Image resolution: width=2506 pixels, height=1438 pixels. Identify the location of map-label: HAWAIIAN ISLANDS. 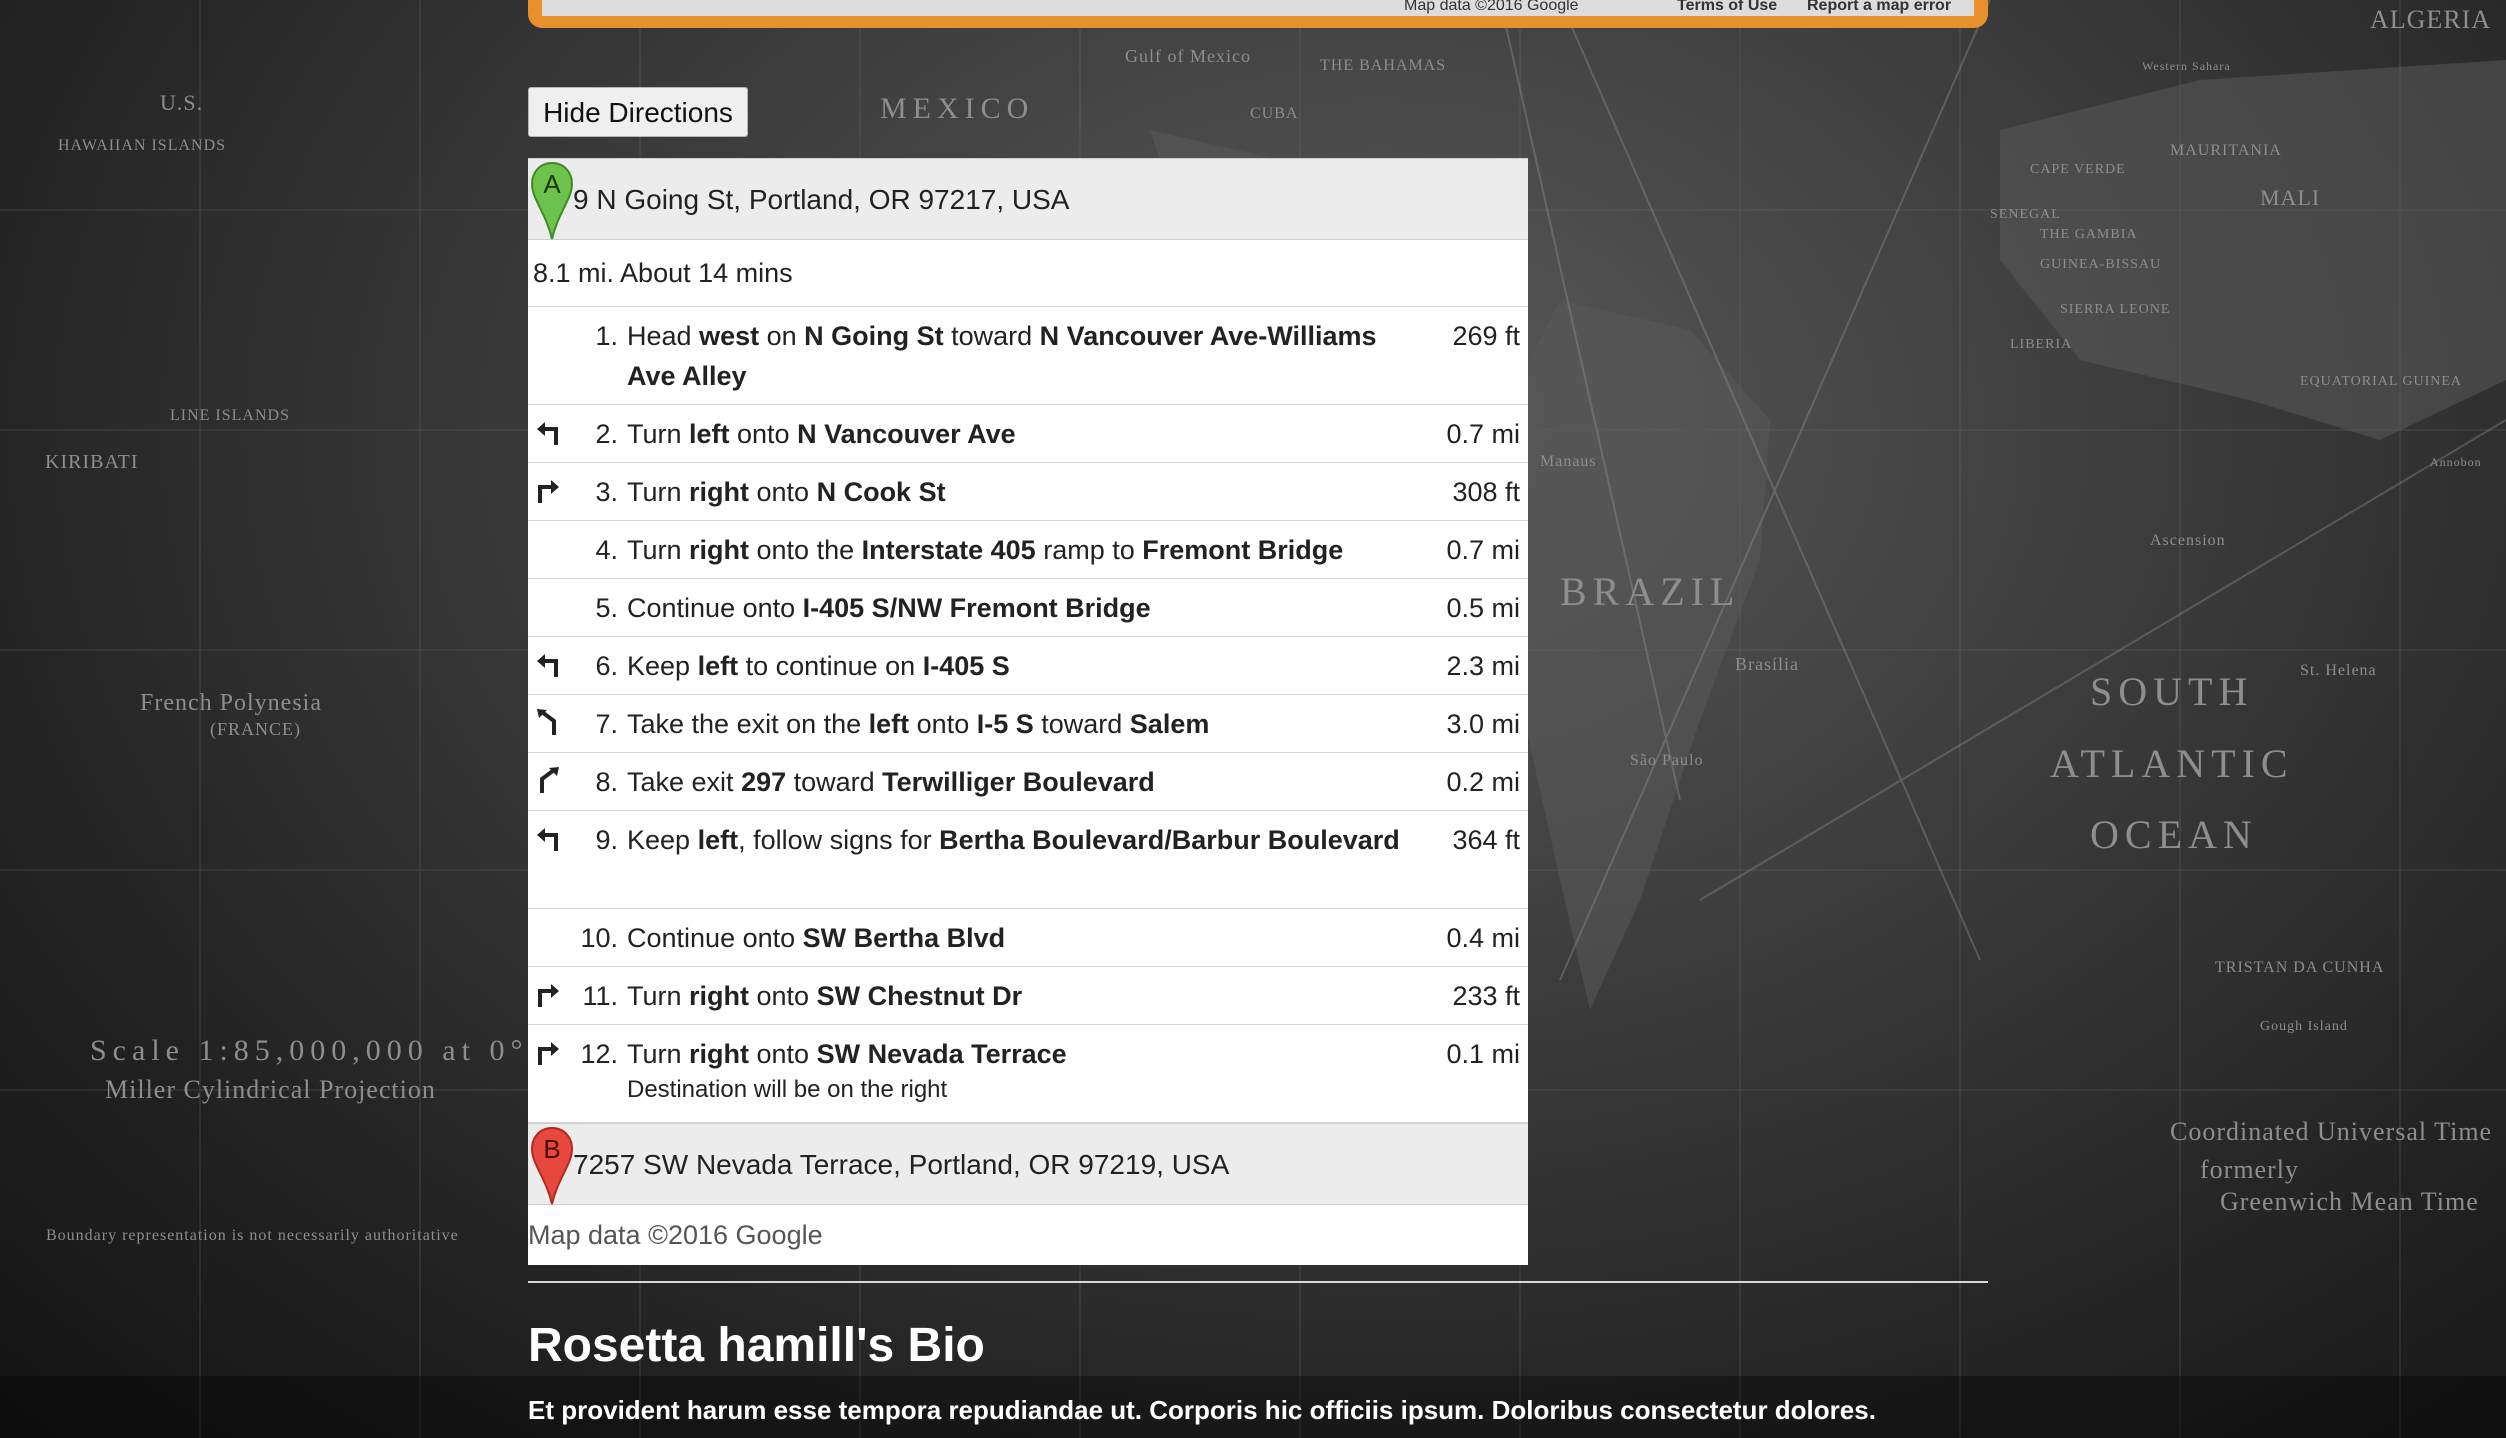
(142, 145).